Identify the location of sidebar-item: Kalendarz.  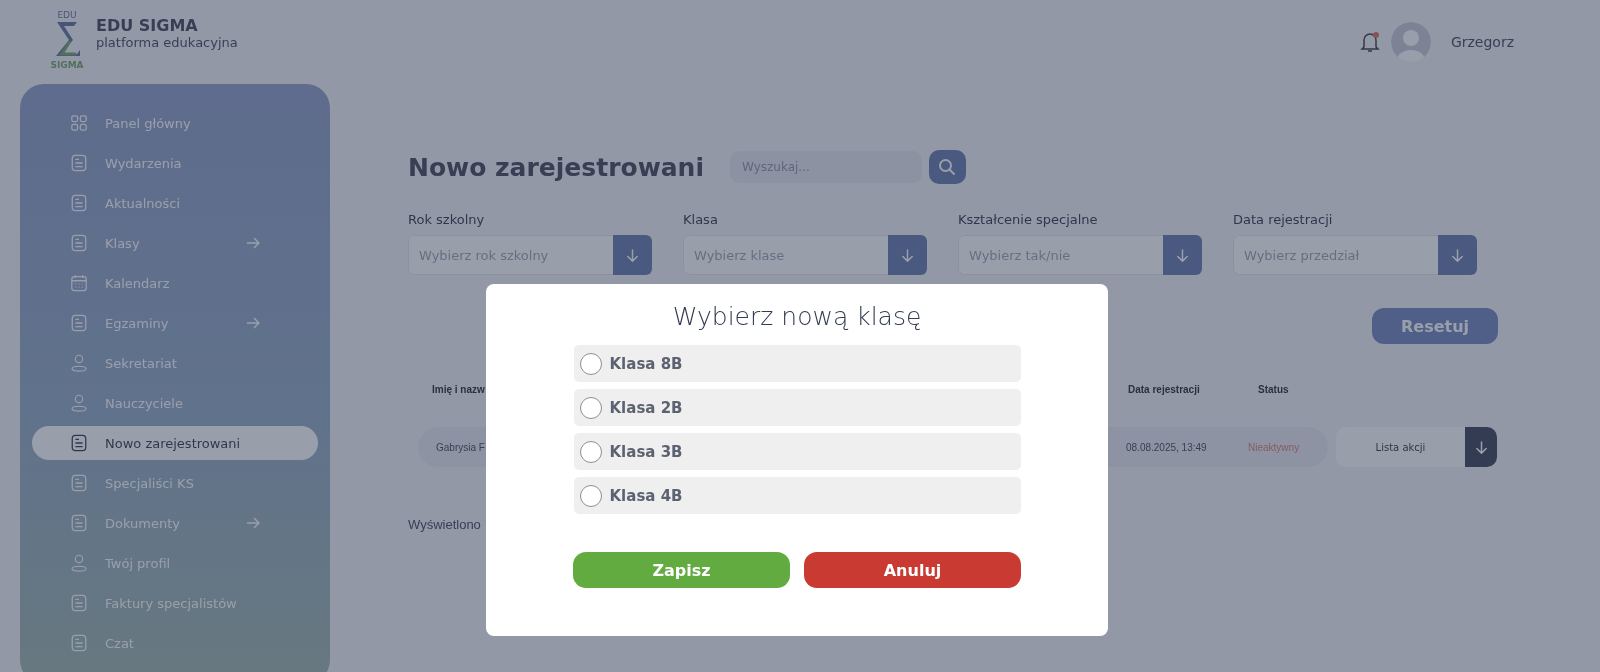
(175, 283).